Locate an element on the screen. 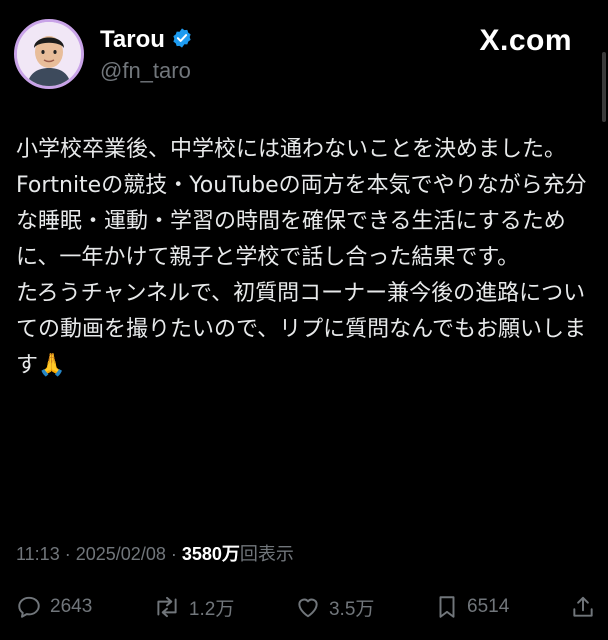  reply-icon is located at coordinates (29, 607).